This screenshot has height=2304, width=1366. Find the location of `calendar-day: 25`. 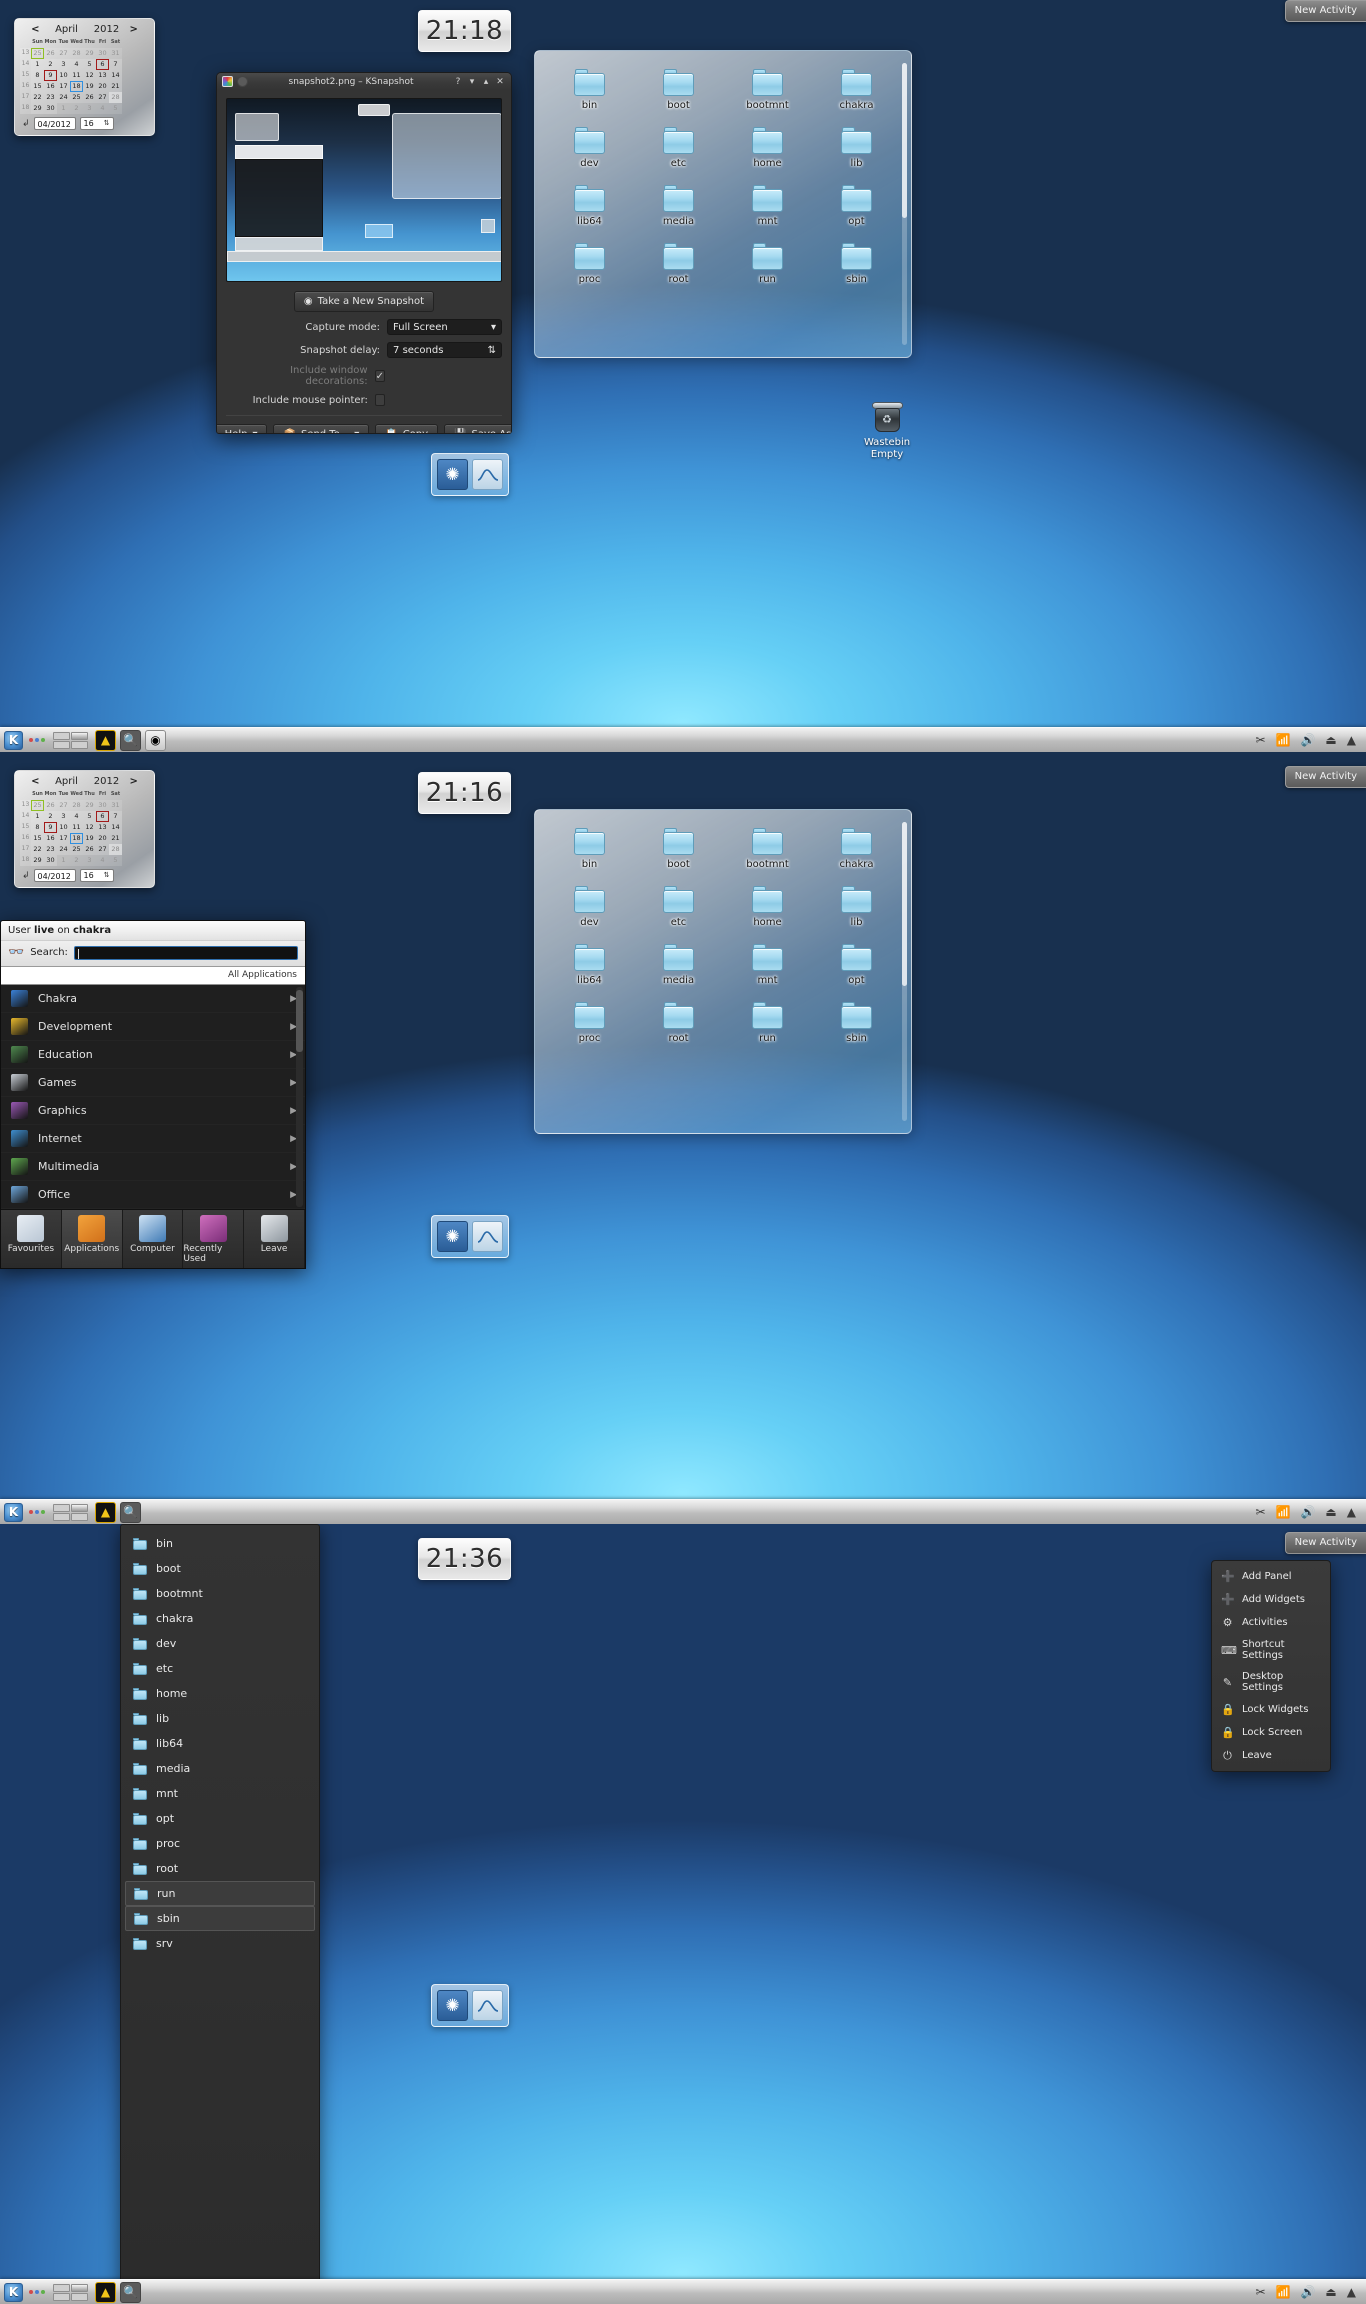

calendar-day: 25 is located at coordinates (37, 805).